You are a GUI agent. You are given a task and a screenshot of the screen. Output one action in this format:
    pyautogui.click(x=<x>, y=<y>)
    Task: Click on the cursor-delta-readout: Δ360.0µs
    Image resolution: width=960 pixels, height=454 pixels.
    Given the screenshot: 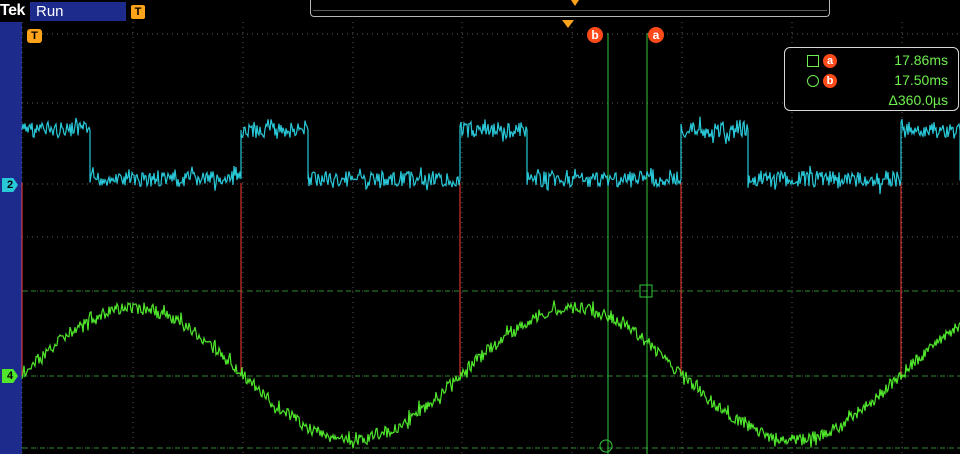 What is the action you would take?
    pyautogui.click(x=872, y=102)
    